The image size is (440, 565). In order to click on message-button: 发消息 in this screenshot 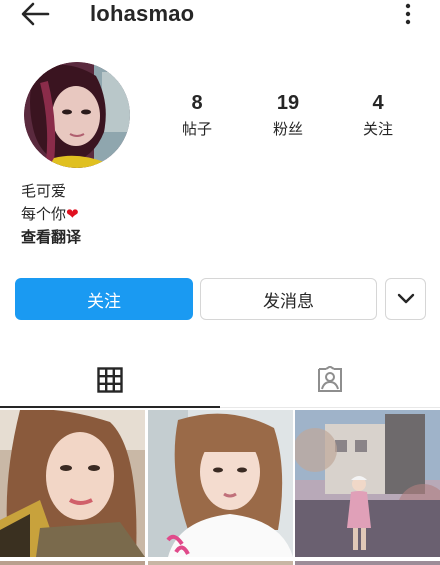, I will do `click(288, 299)`.